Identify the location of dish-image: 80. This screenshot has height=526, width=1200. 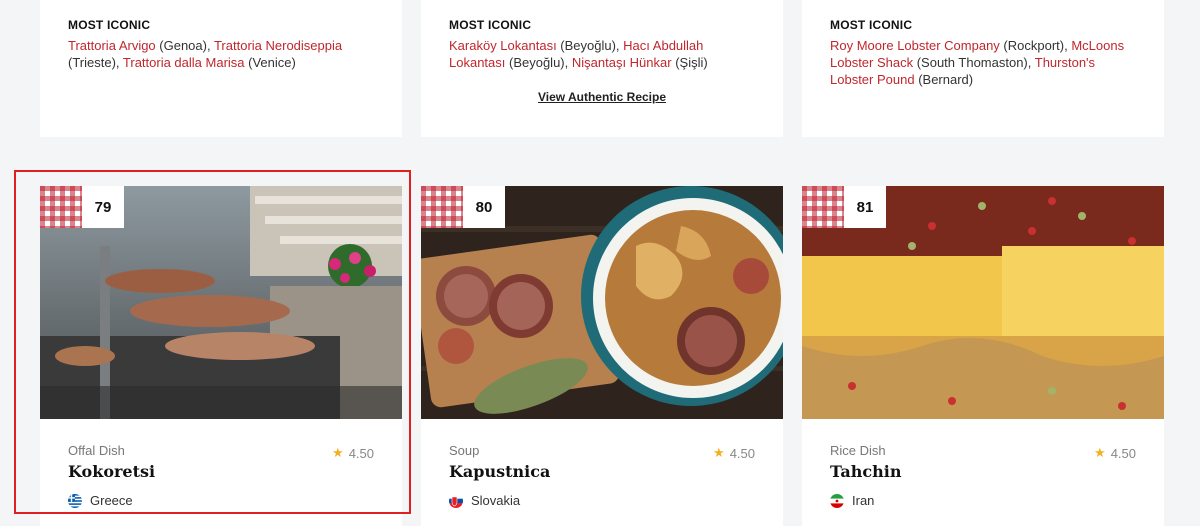
(602, 302).